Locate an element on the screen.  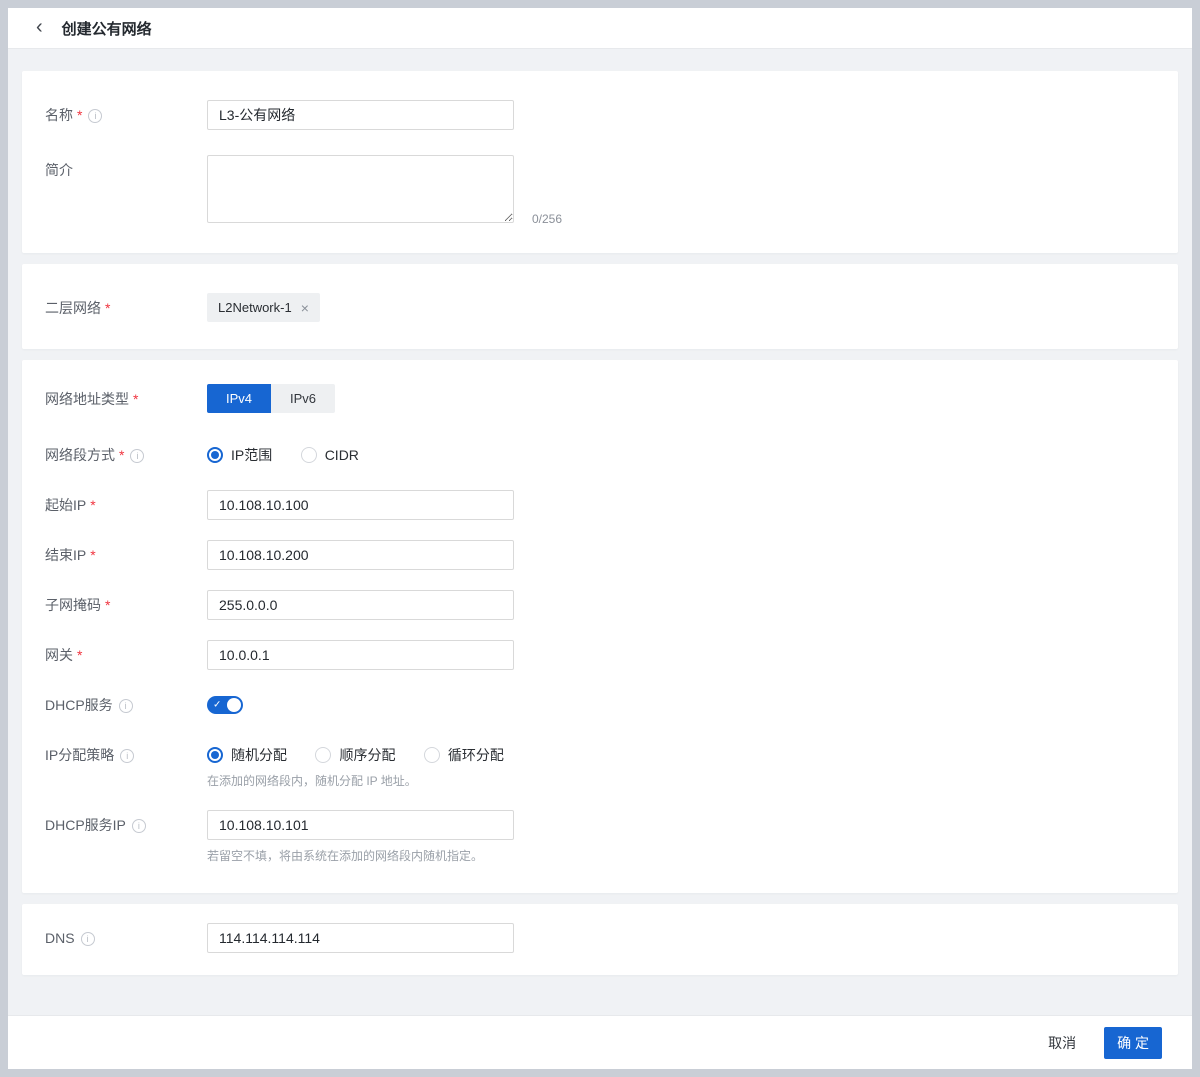
field-row-dns: DNS i is located at coordinates (596, 938).